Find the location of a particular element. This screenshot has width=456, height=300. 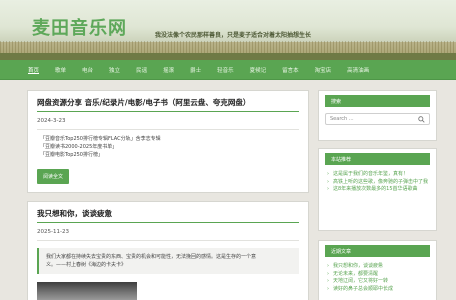

list-item-label: 我只想和你，谈谈疲惫 is located at coordinates (358, 267).